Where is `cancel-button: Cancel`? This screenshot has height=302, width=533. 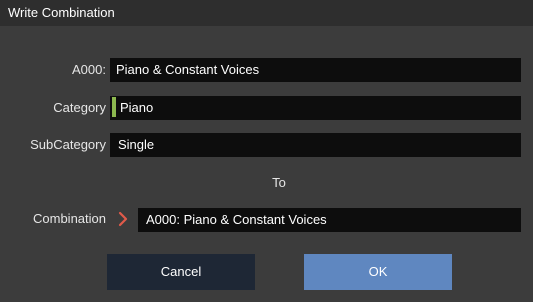 cancel-button: Cancel is located at coordinates (181, 272).